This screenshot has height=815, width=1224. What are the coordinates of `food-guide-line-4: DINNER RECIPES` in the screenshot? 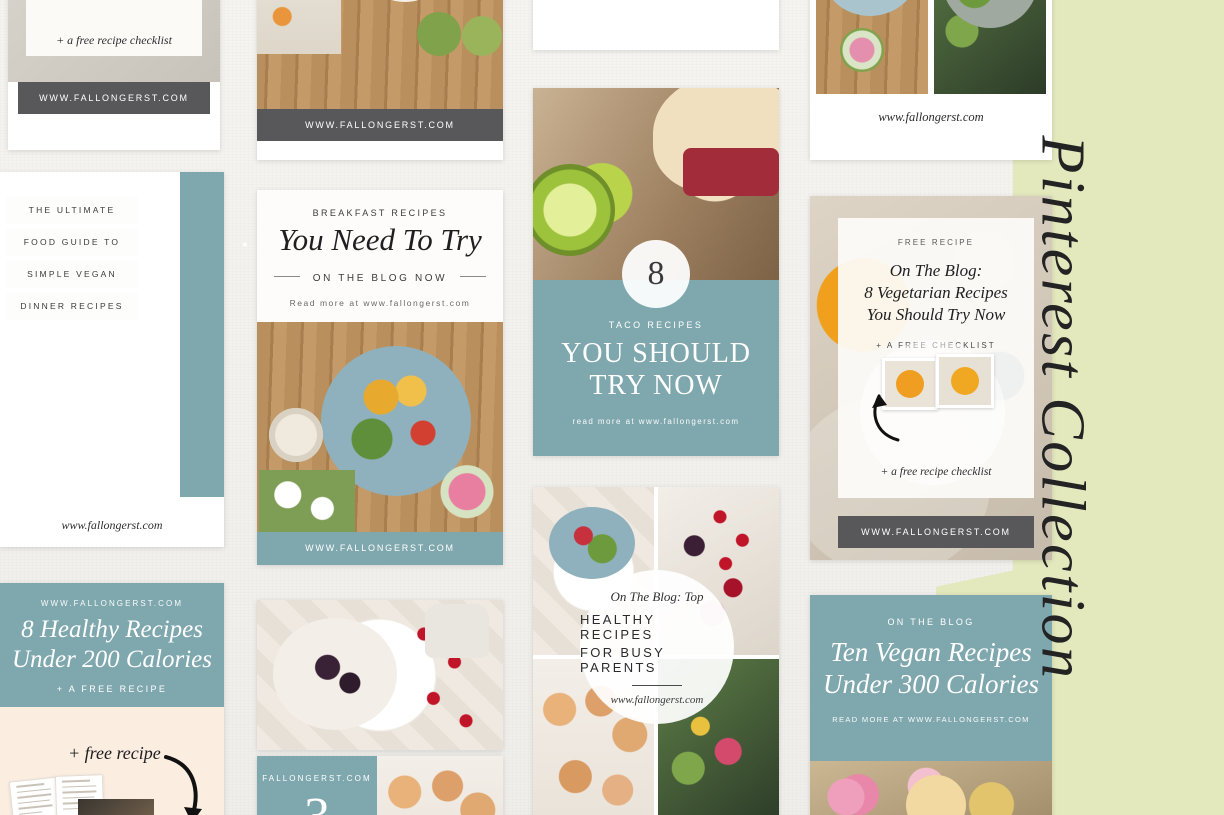 It's located at (72, 306).